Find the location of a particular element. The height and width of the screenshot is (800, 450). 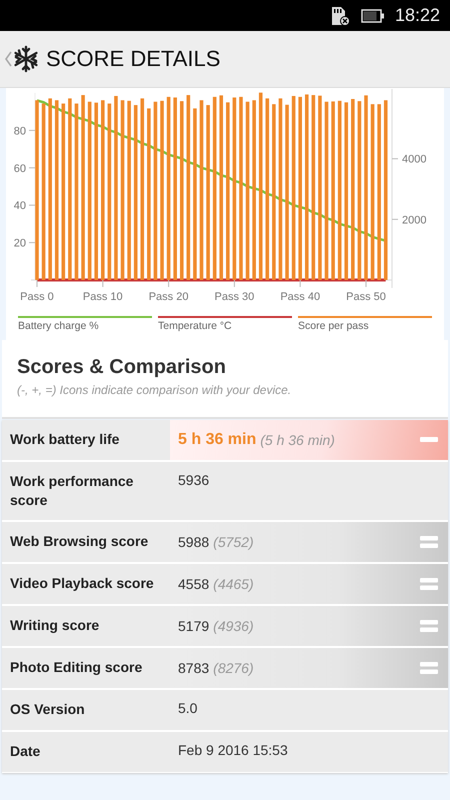

battery-icon is located at coordinates (372, 15).